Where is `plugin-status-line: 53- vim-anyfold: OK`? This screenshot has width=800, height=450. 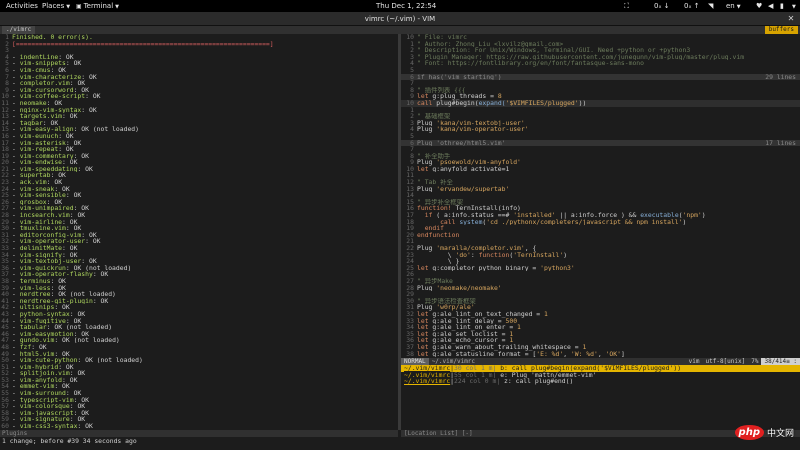
plugin-status-line: 53- vim-anyfold: OK is located at coordinates (199, 380).